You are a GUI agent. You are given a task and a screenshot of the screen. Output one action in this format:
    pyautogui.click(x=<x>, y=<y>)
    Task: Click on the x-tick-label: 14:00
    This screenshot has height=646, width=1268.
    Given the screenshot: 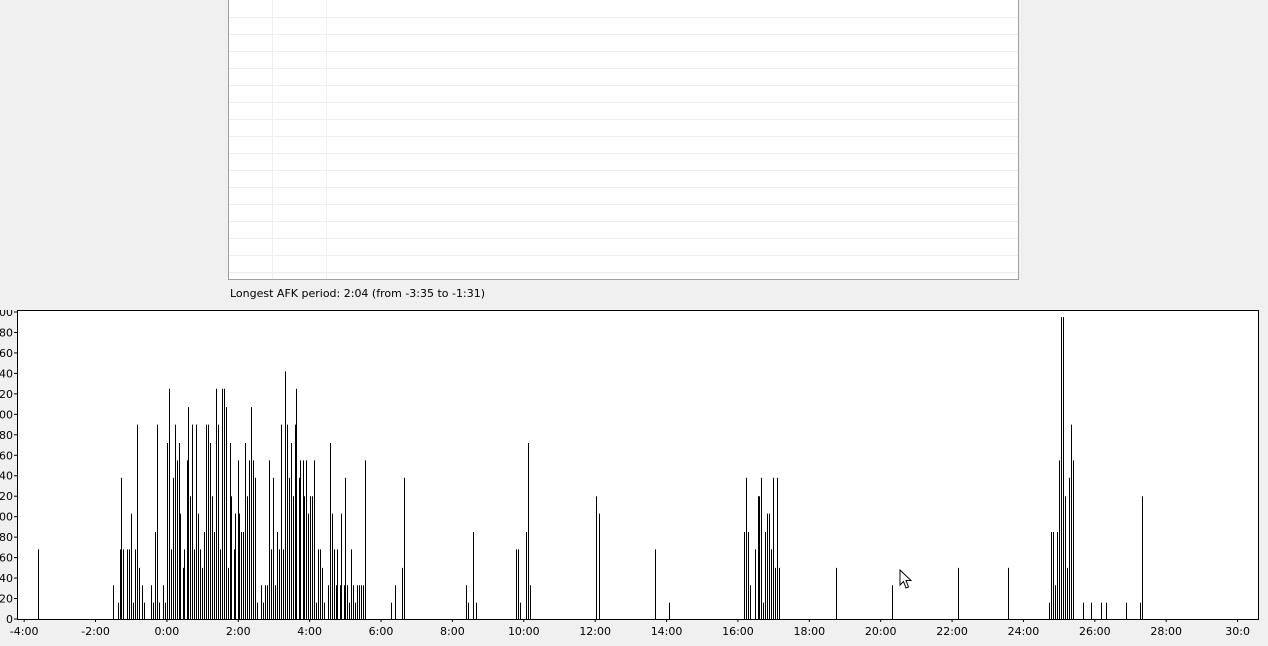 What is the action you would take?
    pyautogui.click(x=667, y=631)
    